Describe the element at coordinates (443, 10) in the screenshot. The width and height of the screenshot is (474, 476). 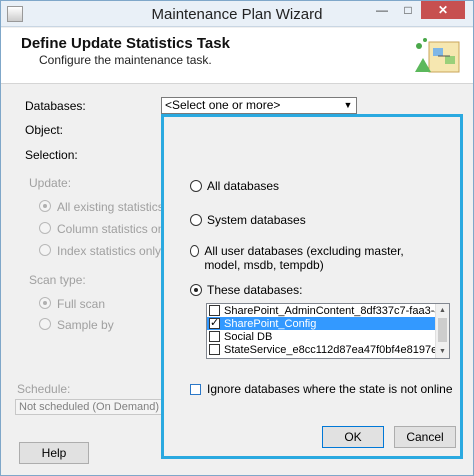
I see `close-button: ✕` at that location.